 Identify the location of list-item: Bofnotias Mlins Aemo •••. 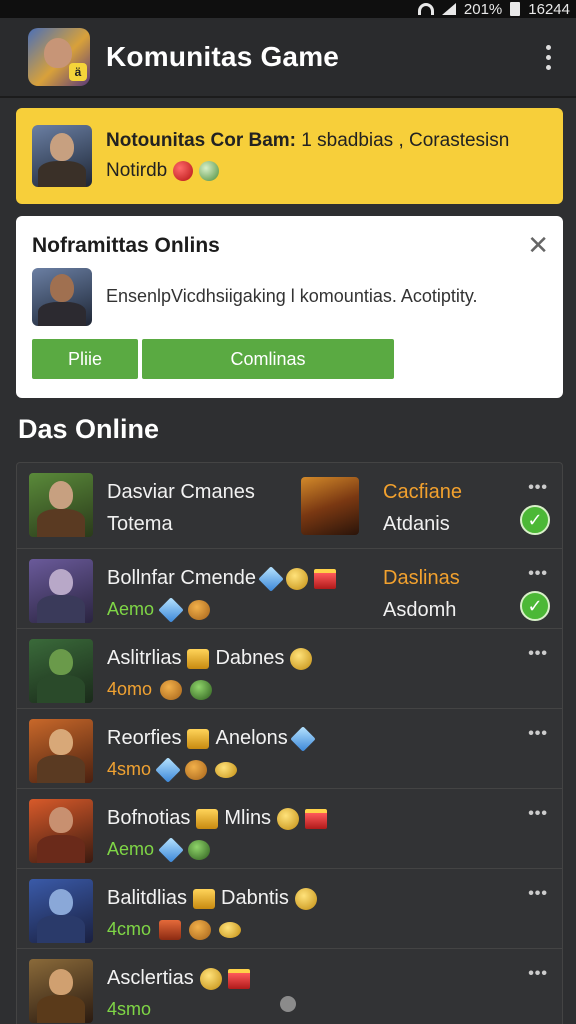
(289, 828).